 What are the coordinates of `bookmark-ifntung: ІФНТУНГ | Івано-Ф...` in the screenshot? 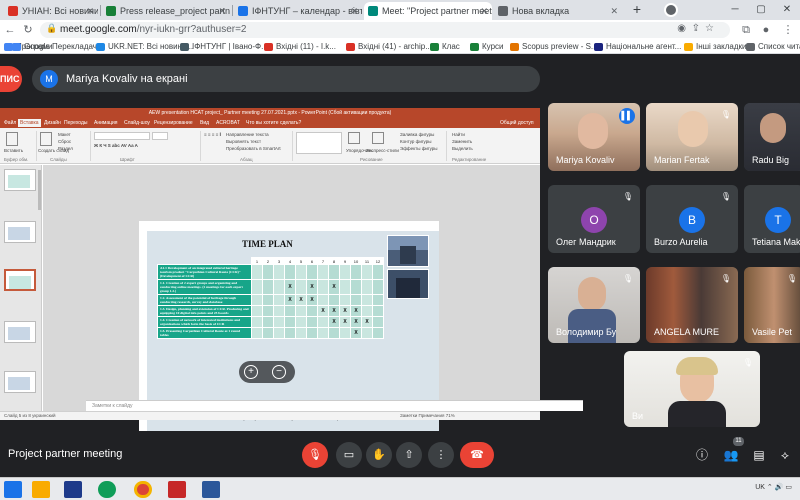 It's located at (224, 47).